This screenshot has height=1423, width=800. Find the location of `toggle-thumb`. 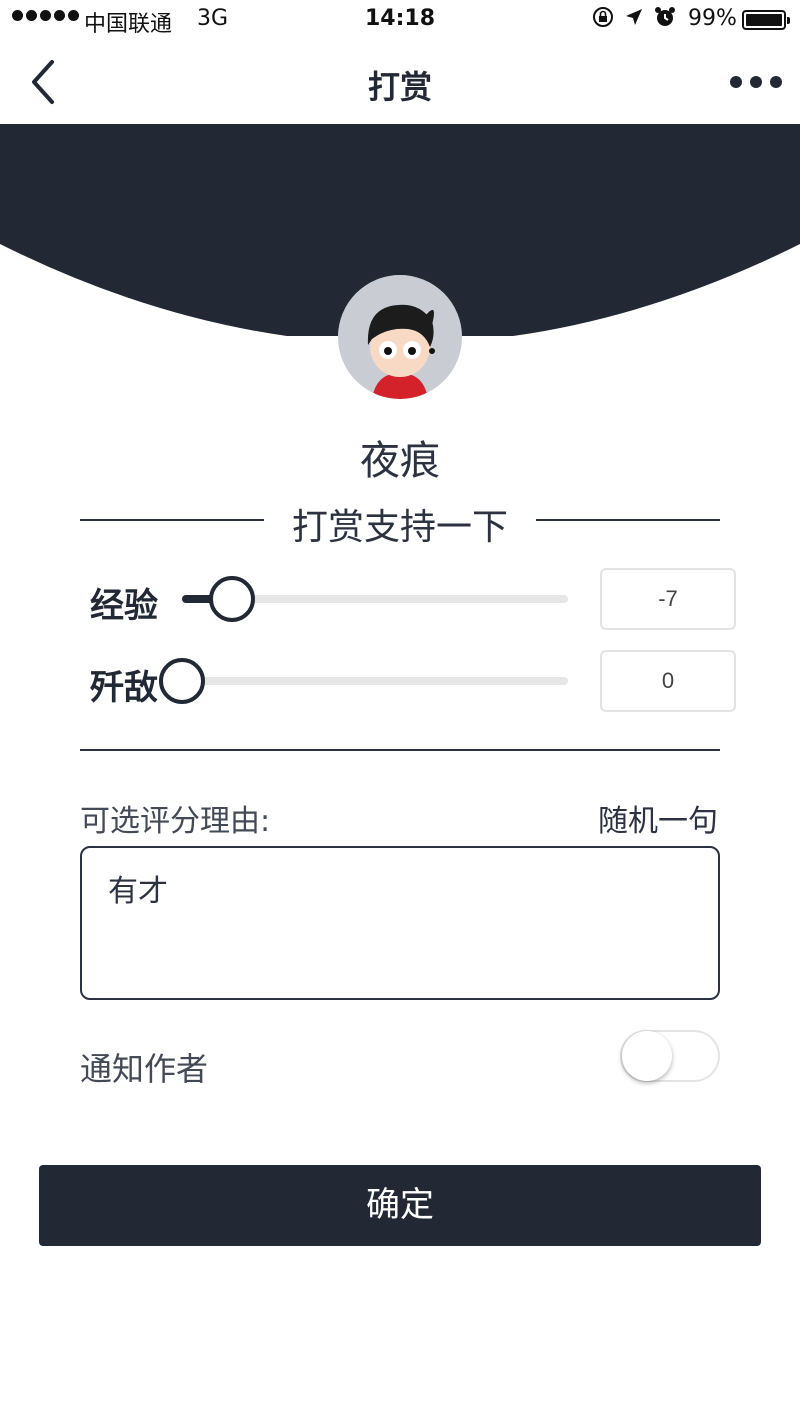

toggle-thumb is located at coordinates (647, 1056).